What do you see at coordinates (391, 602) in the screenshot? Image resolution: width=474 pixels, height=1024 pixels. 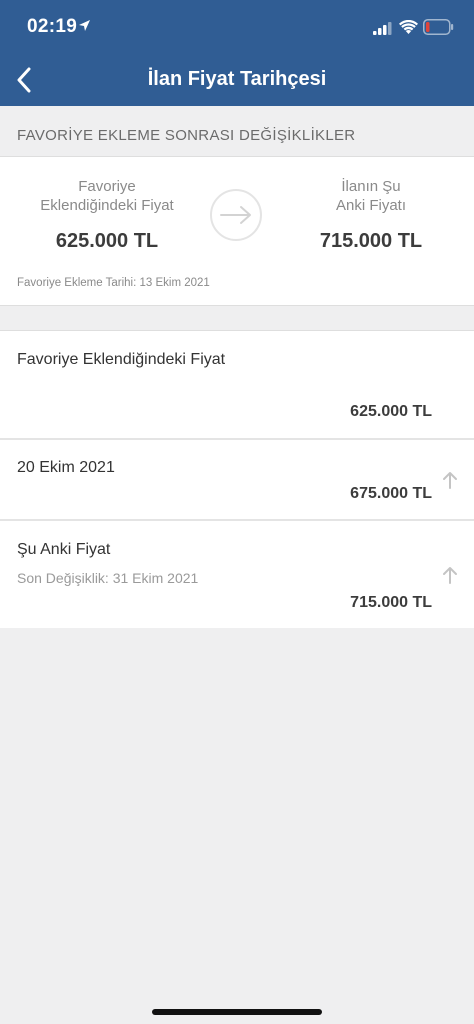 I see `history-row-price: 715.000 TL` at bounding box center [391, 602].